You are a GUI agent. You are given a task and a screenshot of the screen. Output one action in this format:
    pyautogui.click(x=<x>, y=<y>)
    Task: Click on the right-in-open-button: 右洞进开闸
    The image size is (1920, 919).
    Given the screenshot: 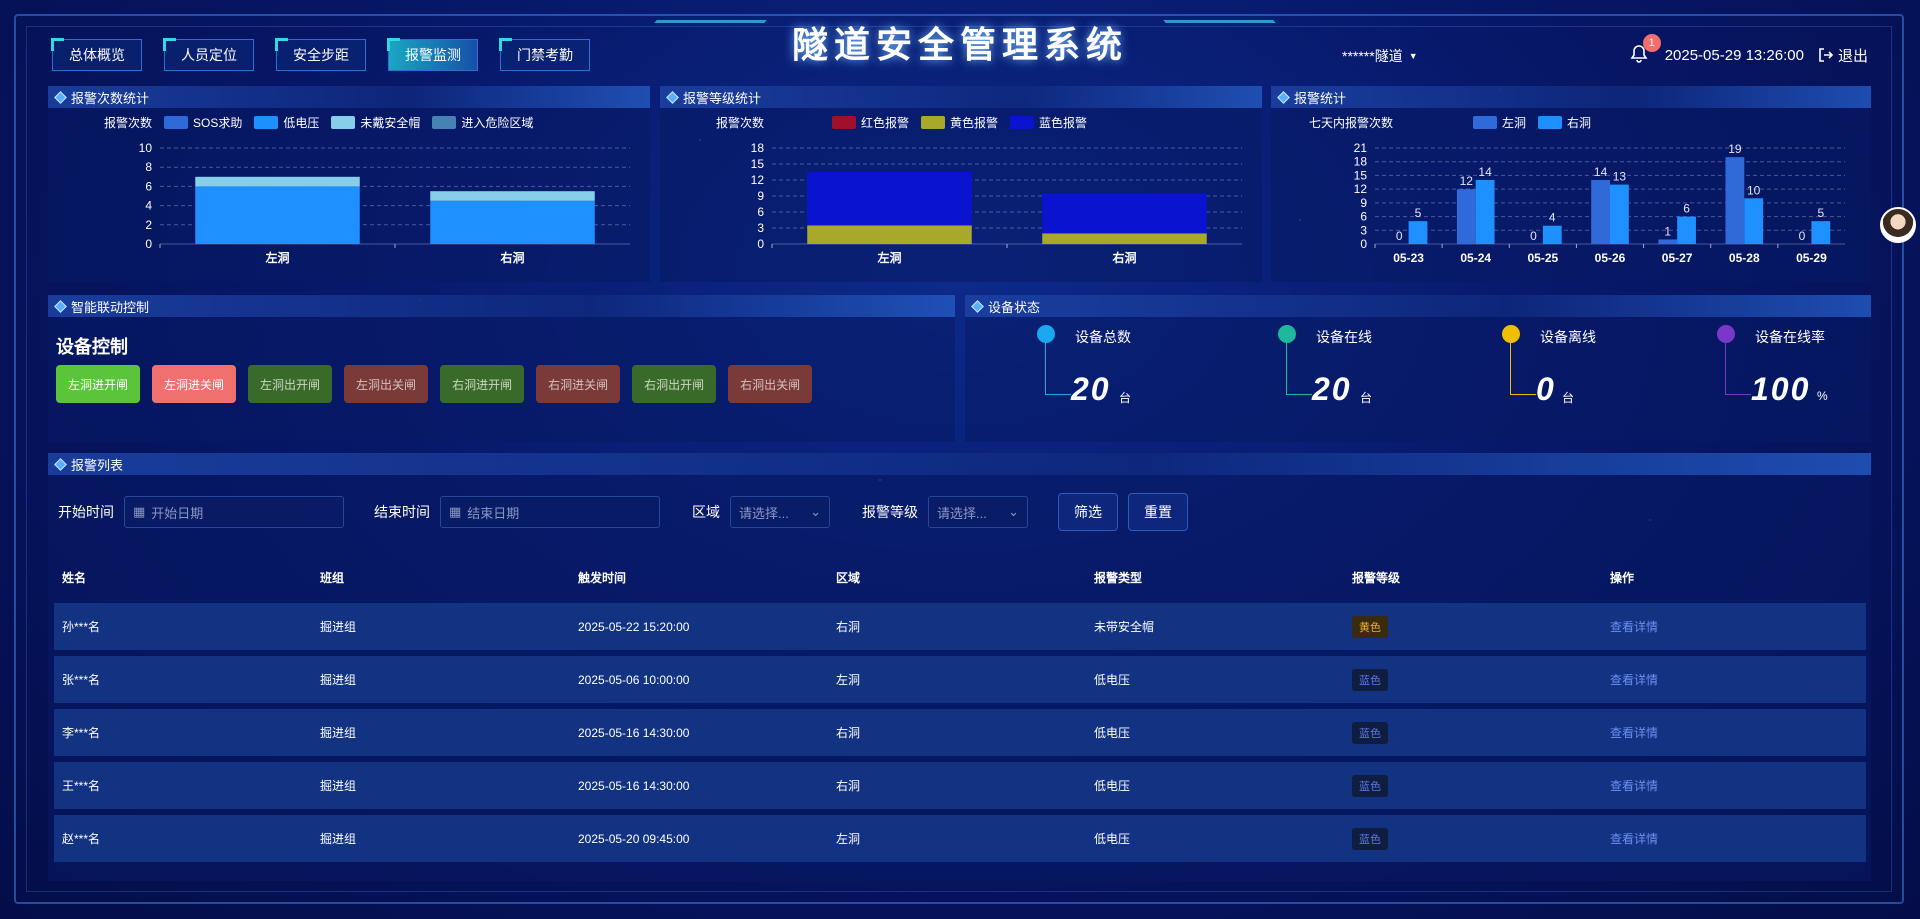 What is the action you would take?
    pyautogui.click(x=482, y=384)
    